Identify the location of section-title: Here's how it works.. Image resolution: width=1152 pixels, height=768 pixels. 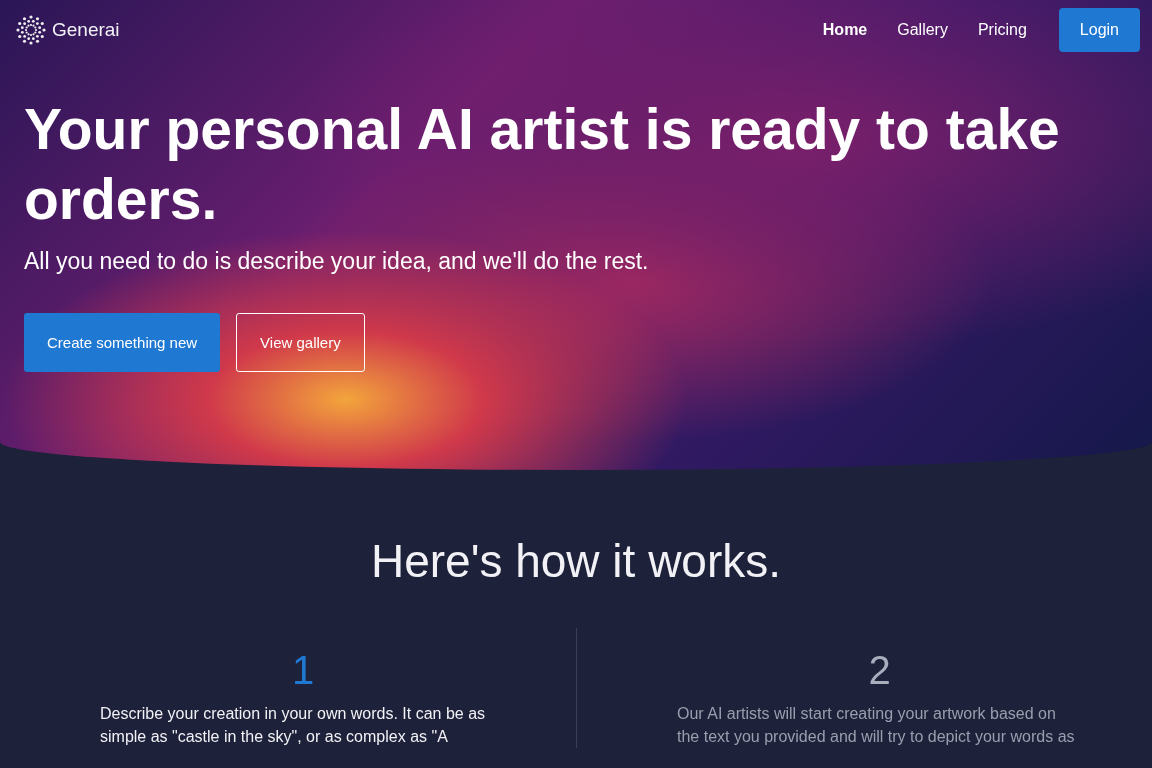
(576, 561).